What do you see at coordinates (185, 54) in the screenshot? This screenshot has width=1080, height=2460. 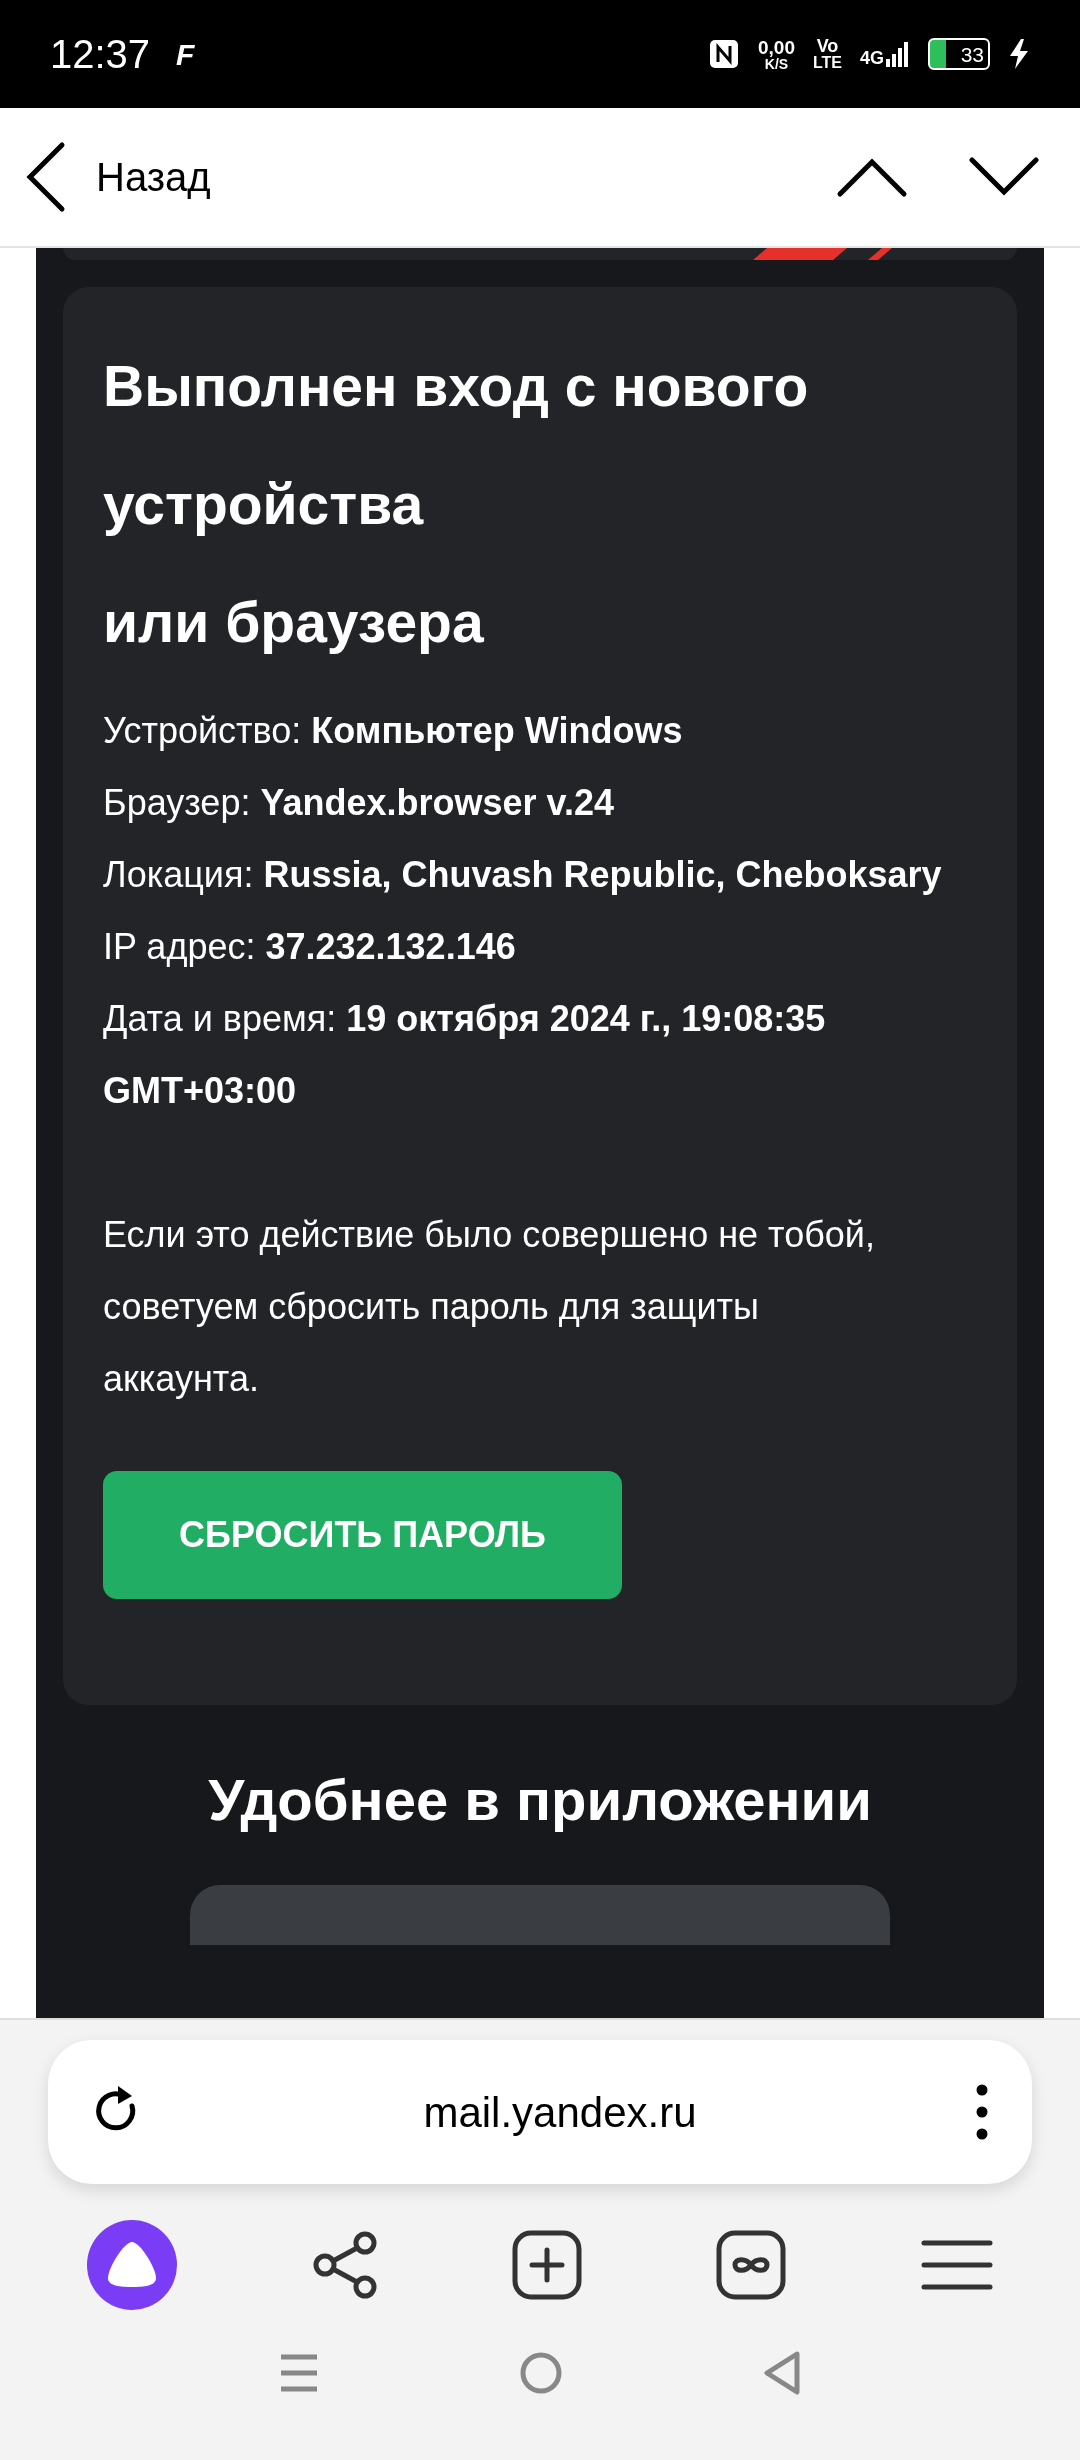 I see `notification-letter: F` at bounding box center [185, 54].